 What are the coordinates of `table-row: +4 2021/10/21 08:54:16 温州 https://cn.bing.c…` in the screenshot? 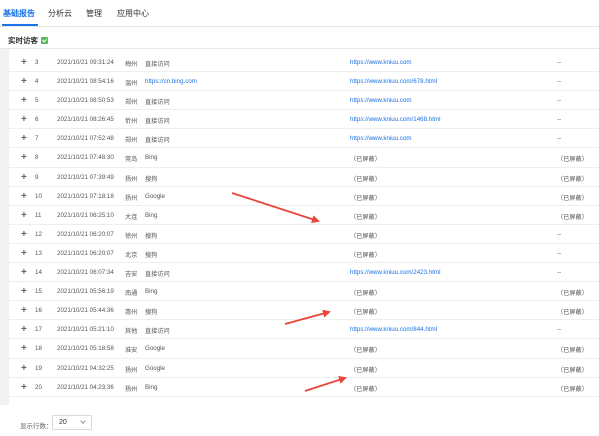 It's located at (304, 82).